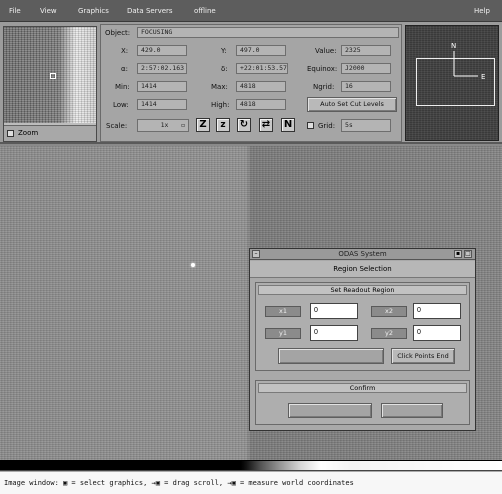 The width and height of the screenshot is (502, 494). I want to click on low-field: 1414, so click(162, 104).